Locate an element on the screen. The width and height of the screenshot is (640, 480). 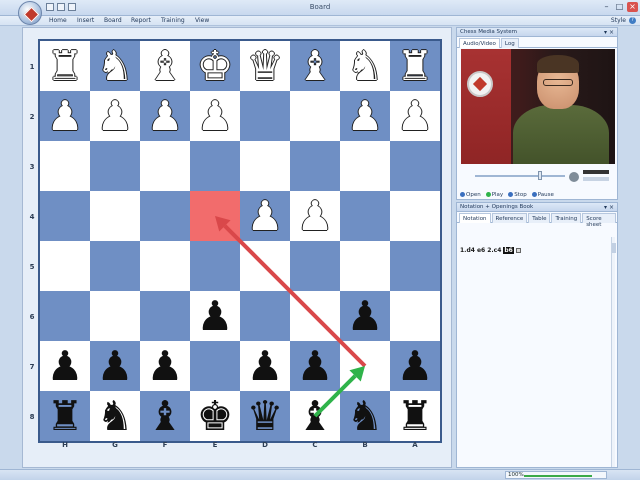
black-knight-icon: ♞ is located at coordinates (365, 416).